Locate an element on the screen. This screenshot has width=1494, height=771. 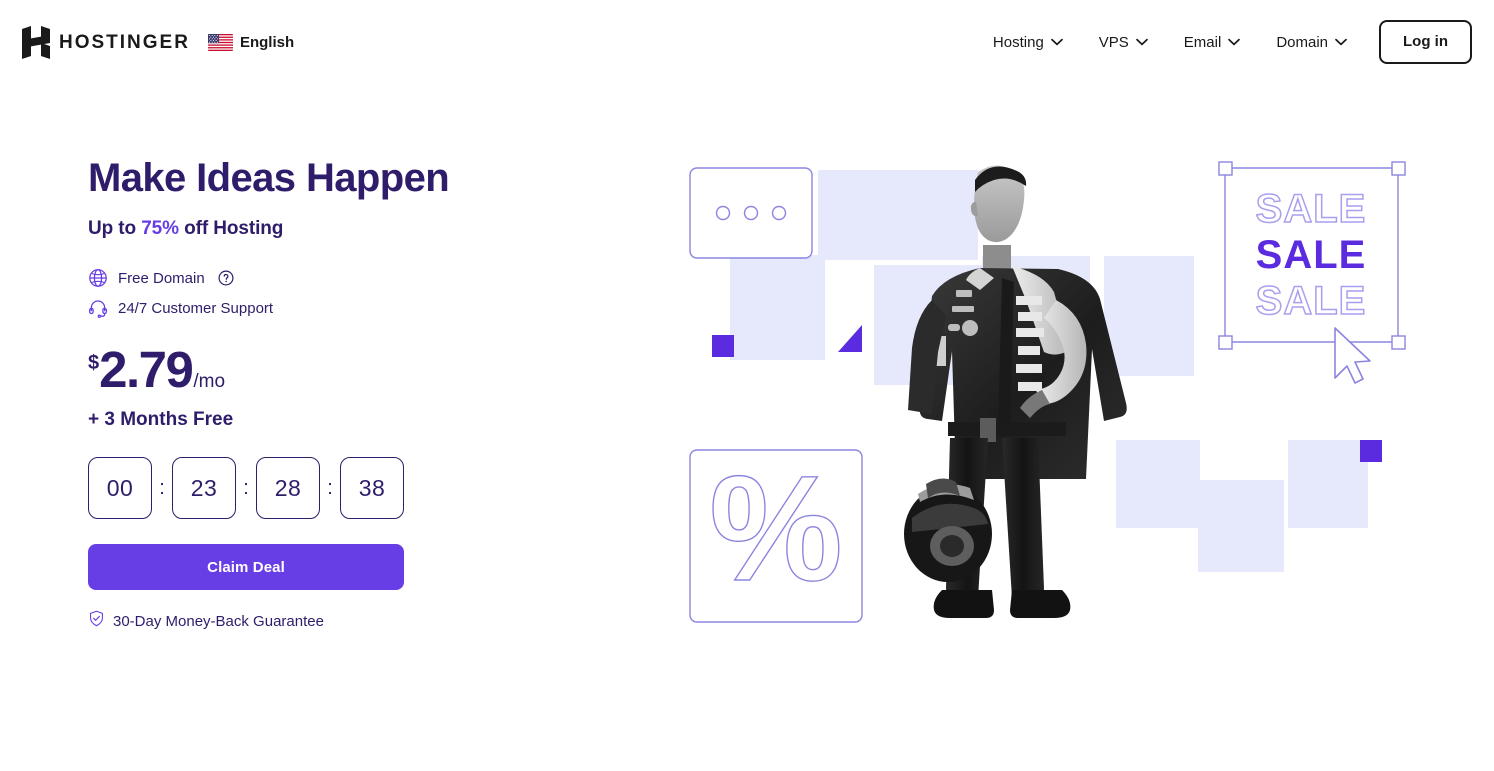
page-title: Make Ideas Happen is located at coordinates (269, 178).